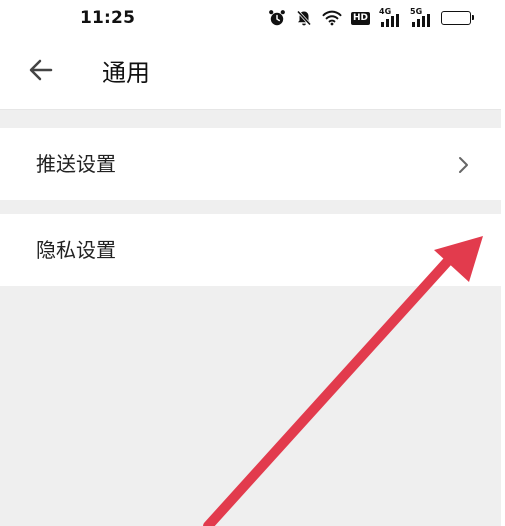 The width and height of the screenshot is (505, 526). What do you see at coordinates (332, 18) in the screenshot?
I see `wifi-icon` at bounding box center [332, 18].